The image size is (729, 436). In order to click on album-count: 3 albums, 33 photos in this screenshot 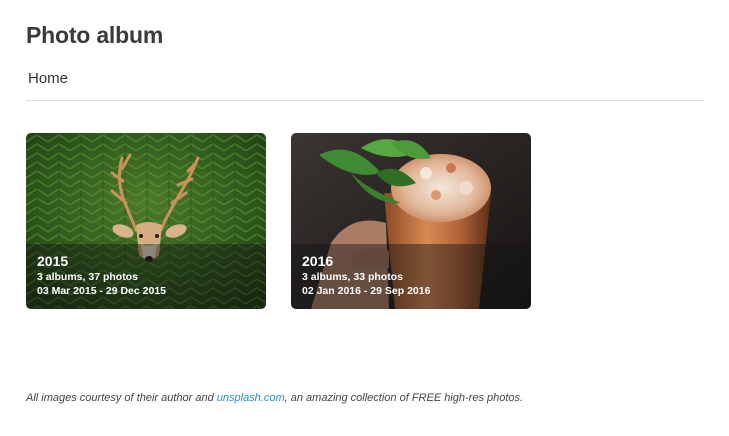, I will do `click(352, 277)`.